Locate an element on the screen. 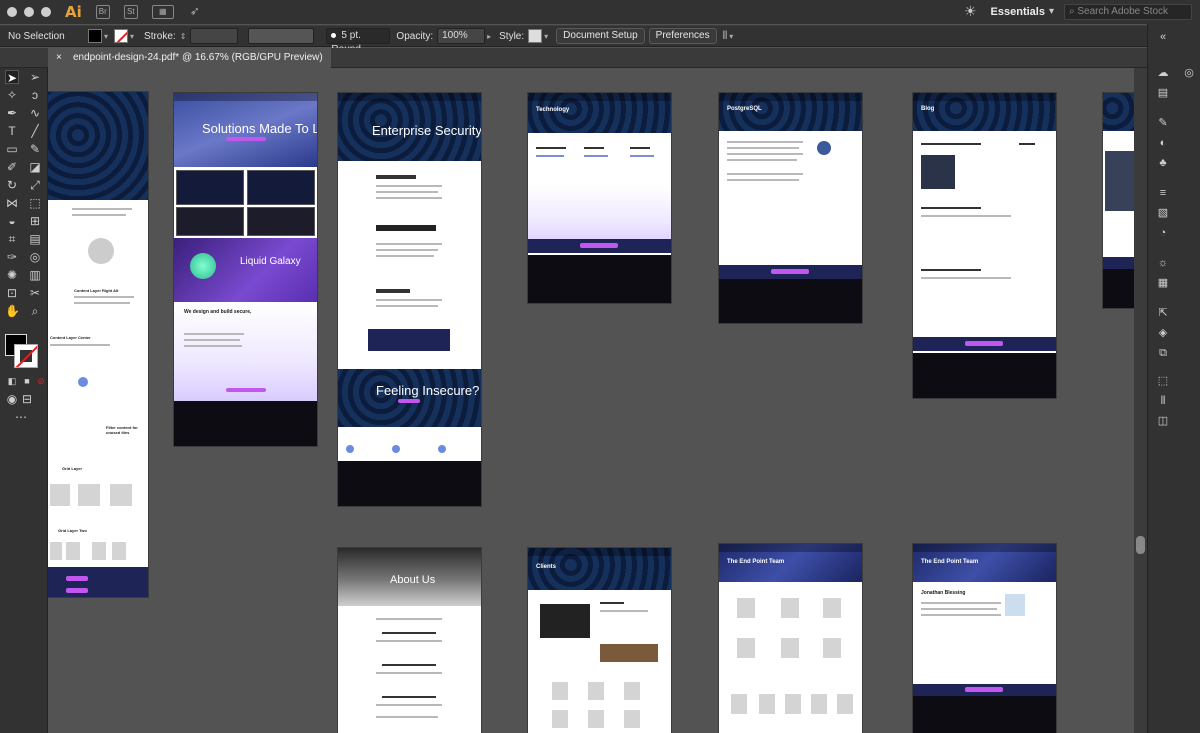 The image size is (1200, 733). fill-color-swatch is located at coordinates (95, 36).